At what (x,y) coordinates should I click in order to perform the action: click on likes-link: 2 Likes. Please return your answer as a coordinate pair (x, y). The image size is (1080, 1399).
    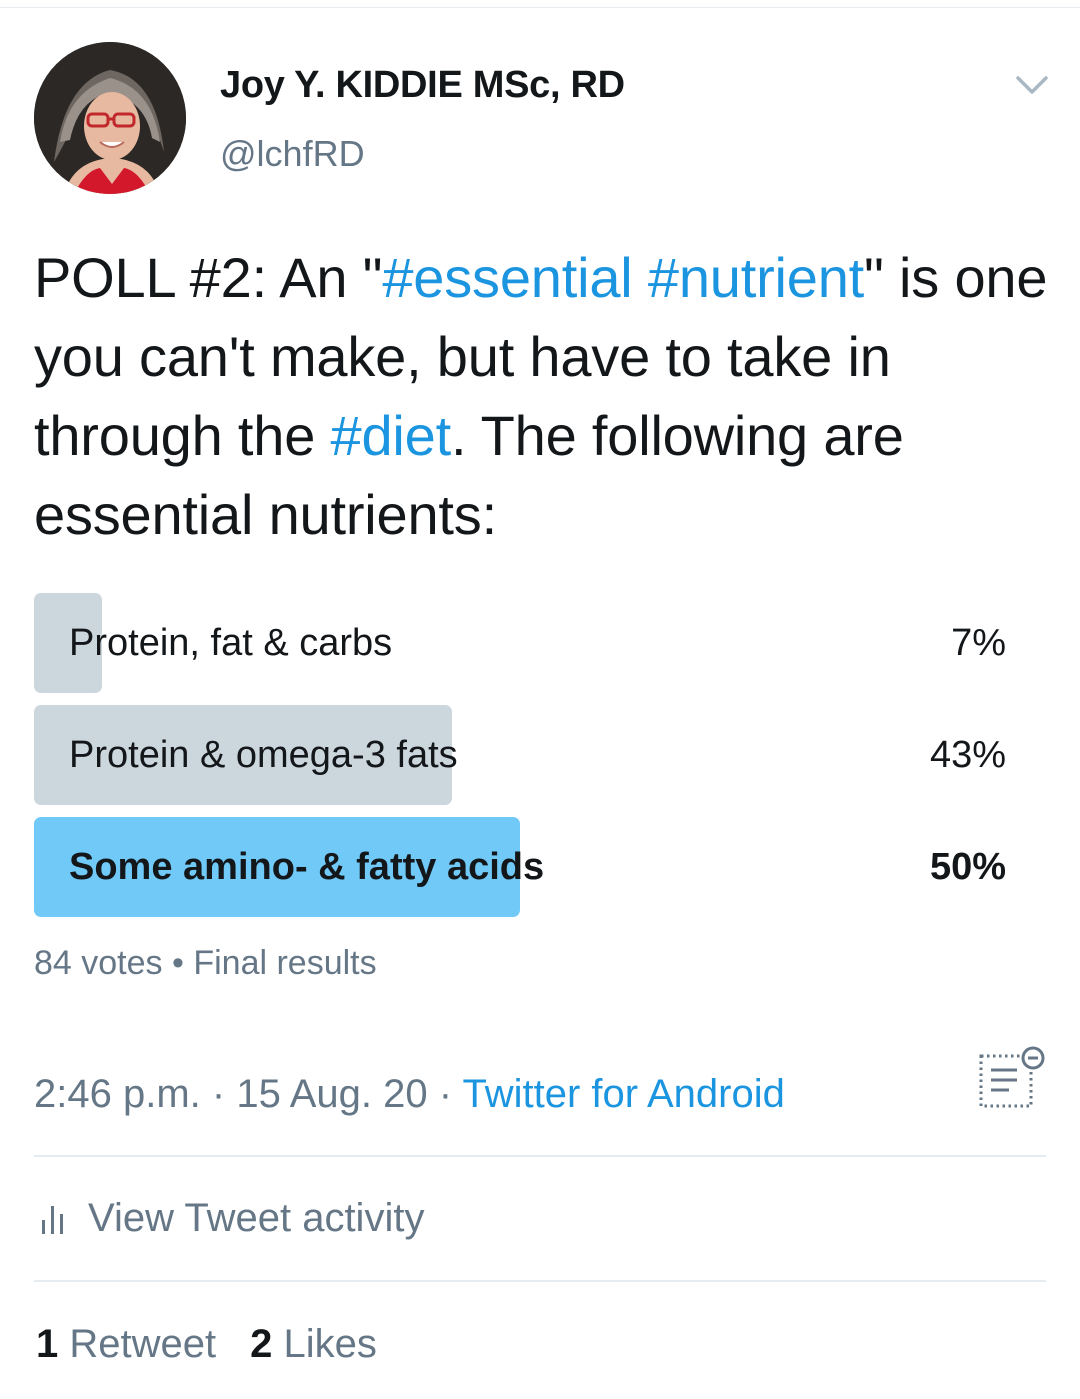
    Looking at the image, I should click on (313, 1344).